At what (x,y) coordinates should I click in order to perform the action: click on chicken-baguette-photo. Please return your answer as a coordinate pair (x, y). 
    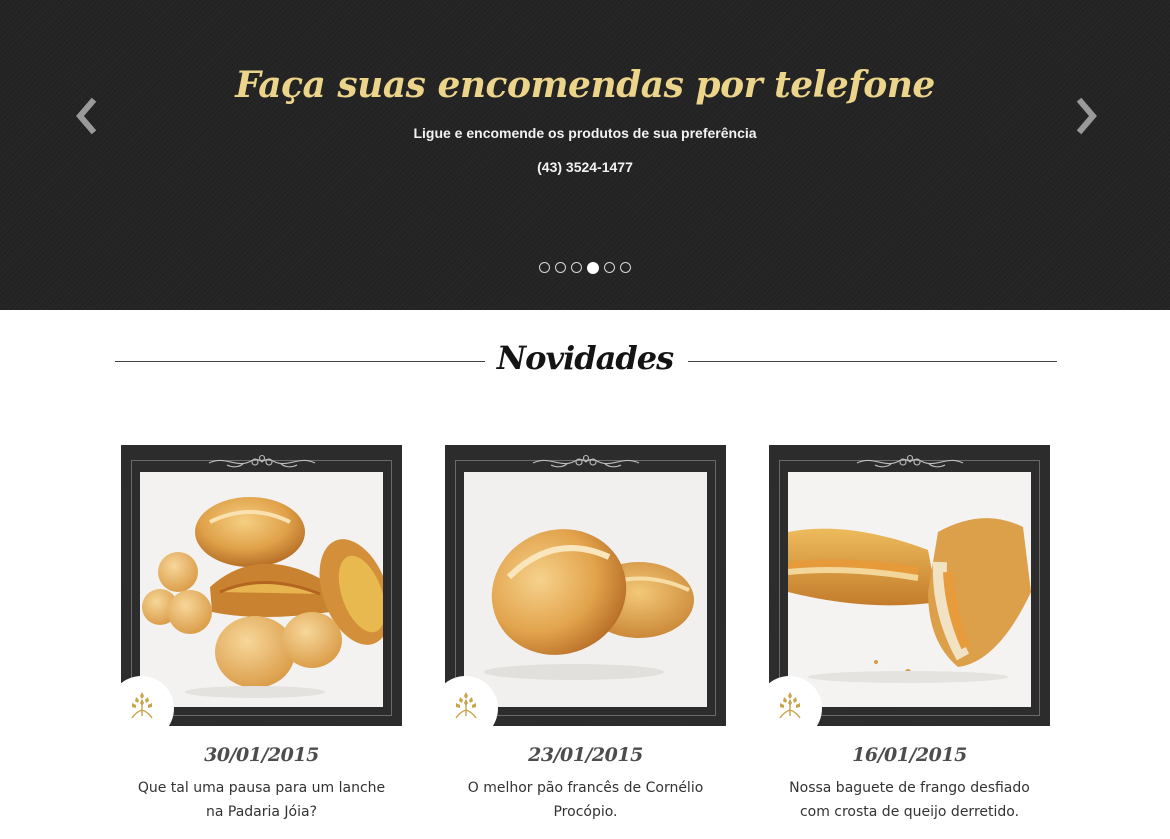
    Looking at the image, I should click on (909, 589).